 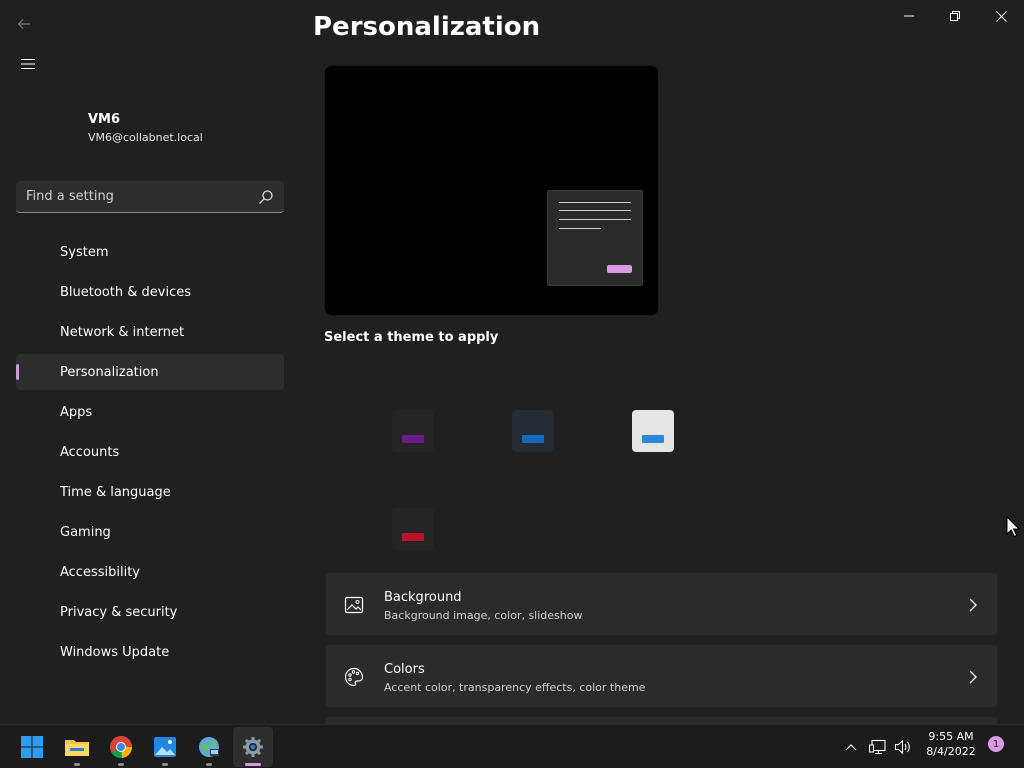 I want to click on windows-logo-icon, so click(x=32, y=747).